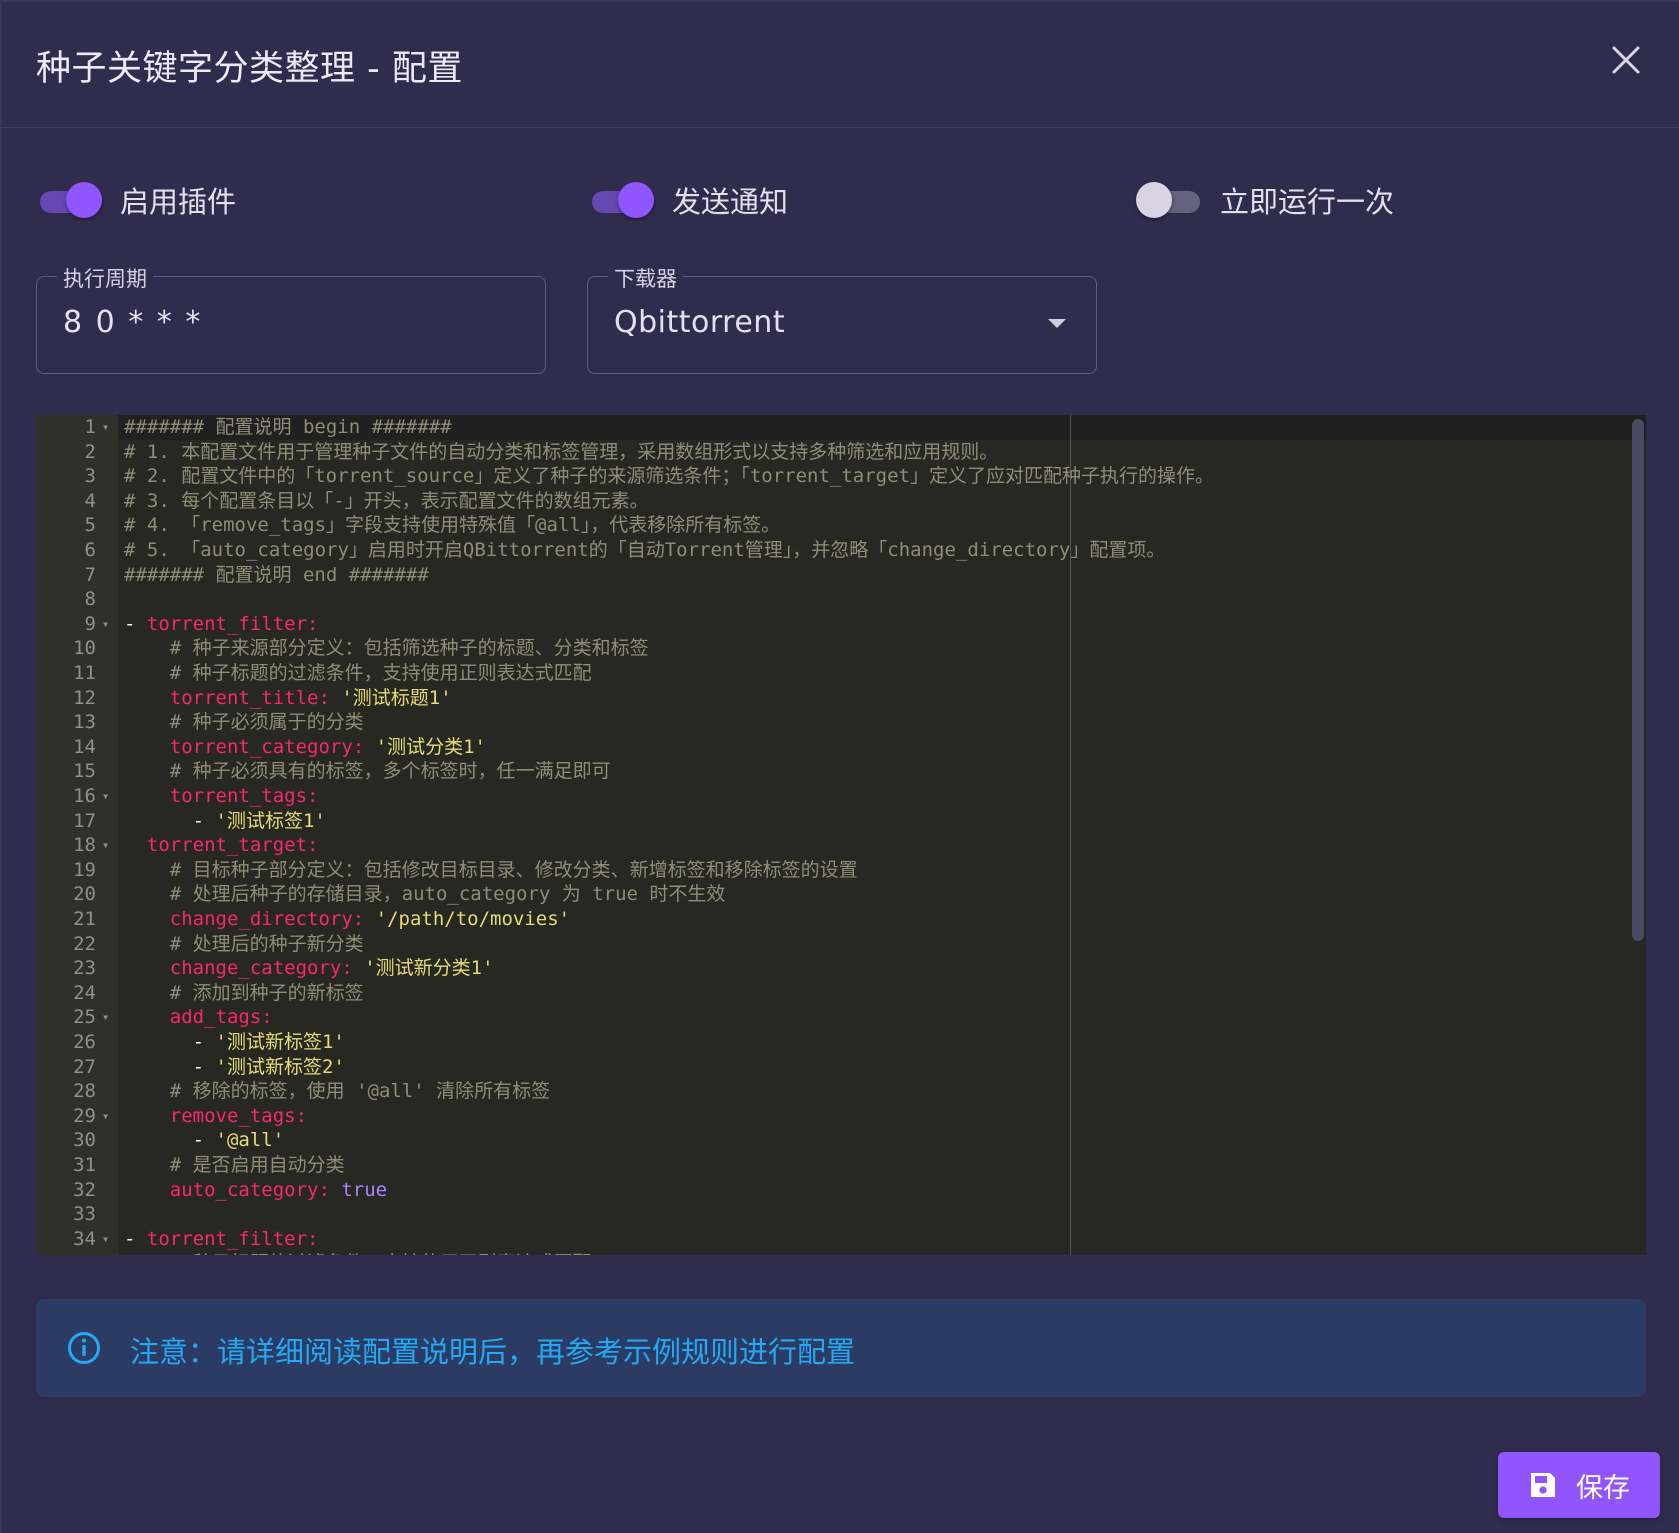 The height and width of the screenshot is (1533, 1679). What do you see at coordinates (276, 575) in the screenshot?
I see `code-text: ####### 配置说明 end #######` at bounding box center [276, 575].